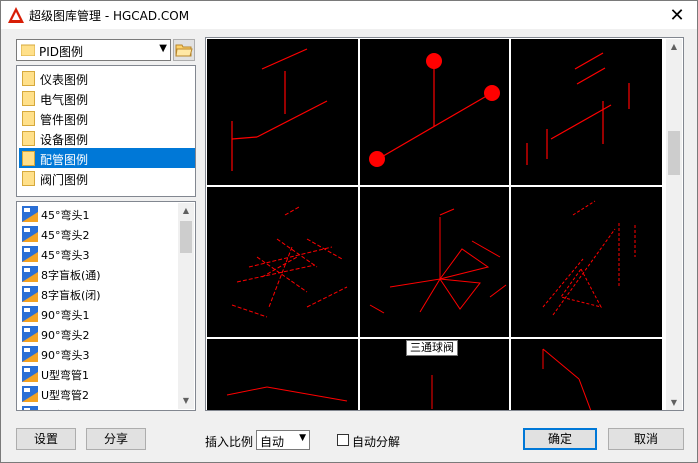  I want to click on category-item: 管件图例, so click(107, 118).